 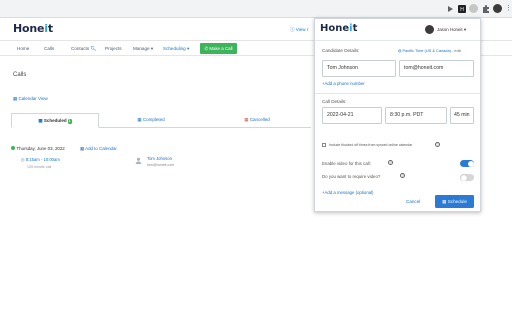 What do you see at coordinates (13, 148) in the screenshot?
I see `status-dot` at bounding box center [13, 148].